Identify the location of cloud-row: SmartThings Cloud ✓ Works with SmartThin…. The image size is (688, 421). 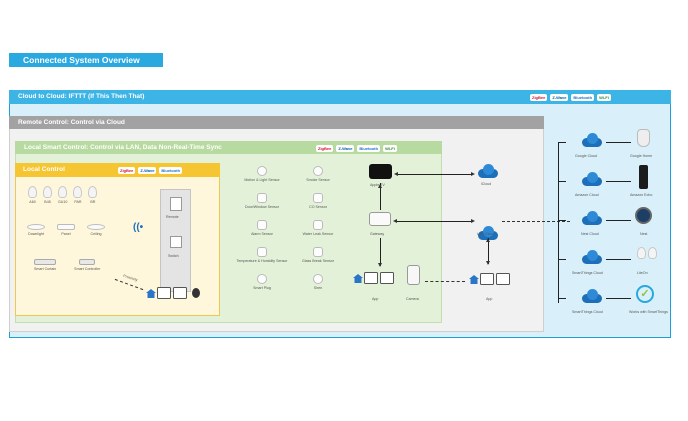
(613, 303).